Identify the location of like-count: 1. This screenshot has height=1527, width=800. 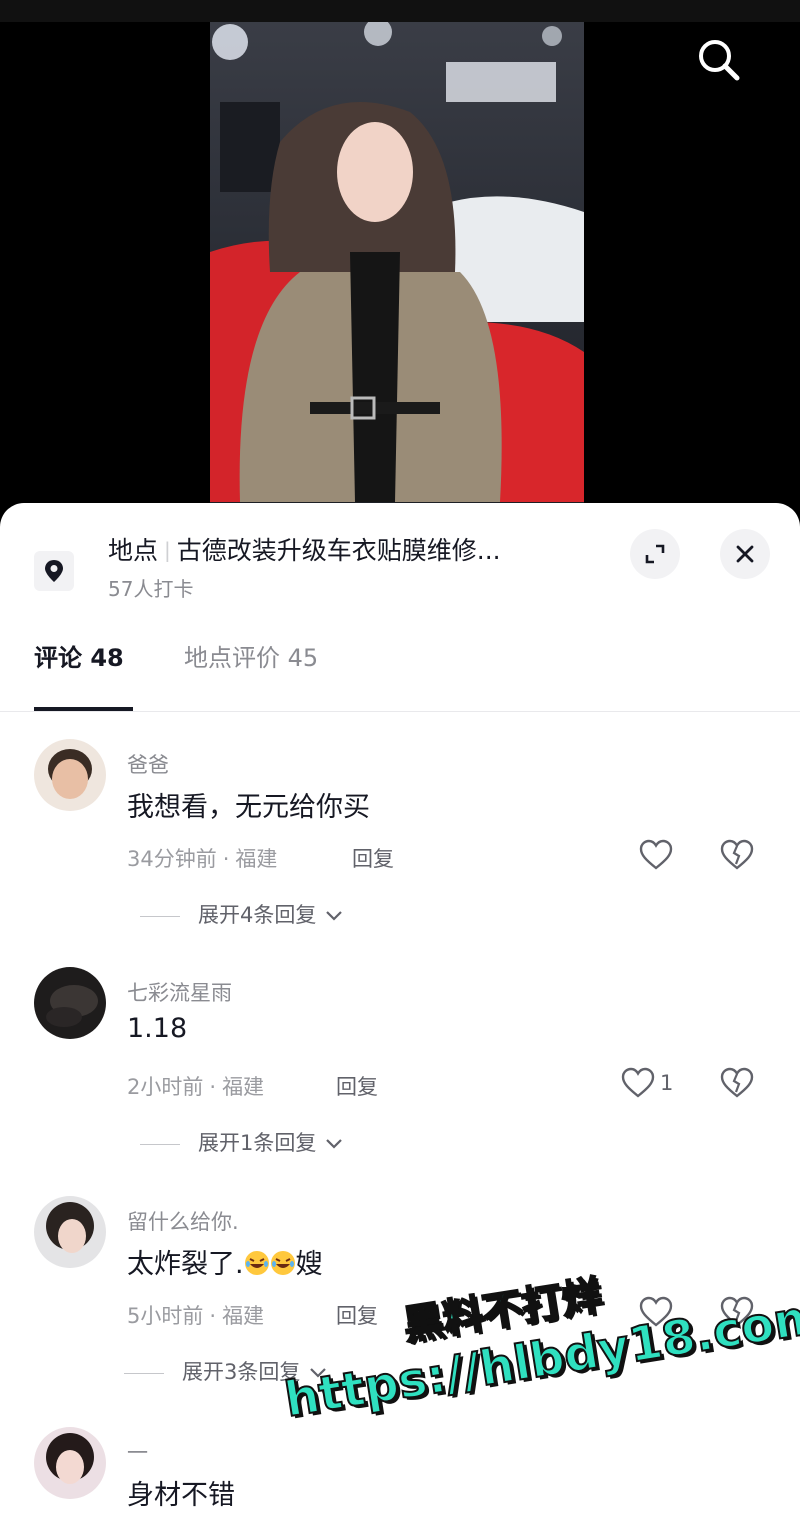
(667, 1083).